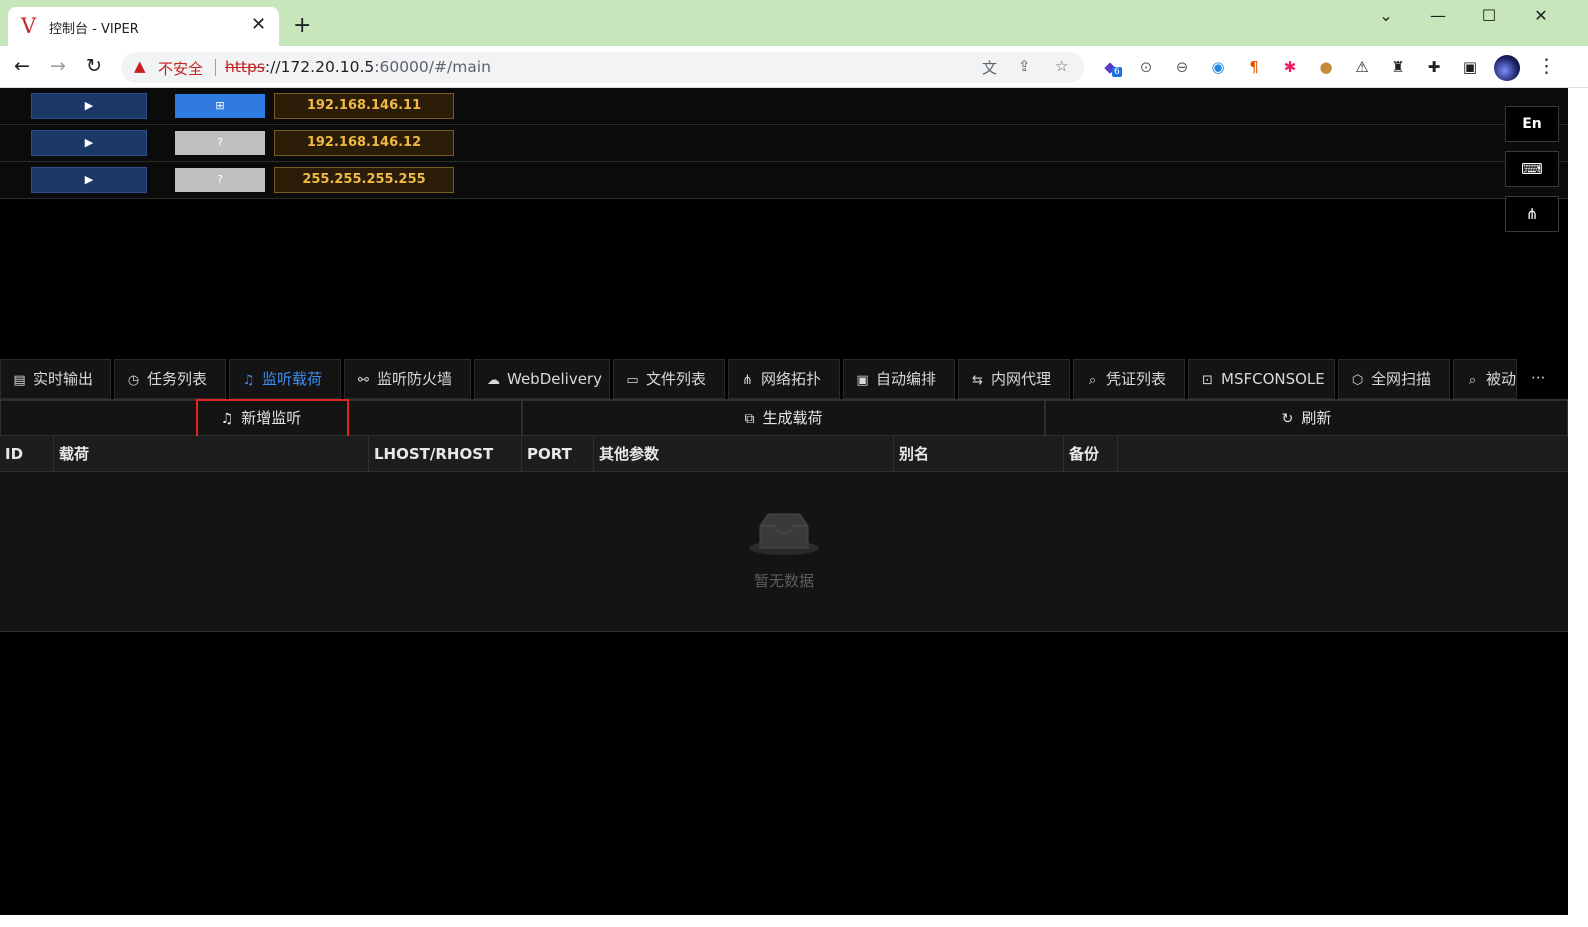 Image resolution: width=1588 pixels, height=927 pixels. I want to click on tab-label: WebDelivery, so click(554, 379).